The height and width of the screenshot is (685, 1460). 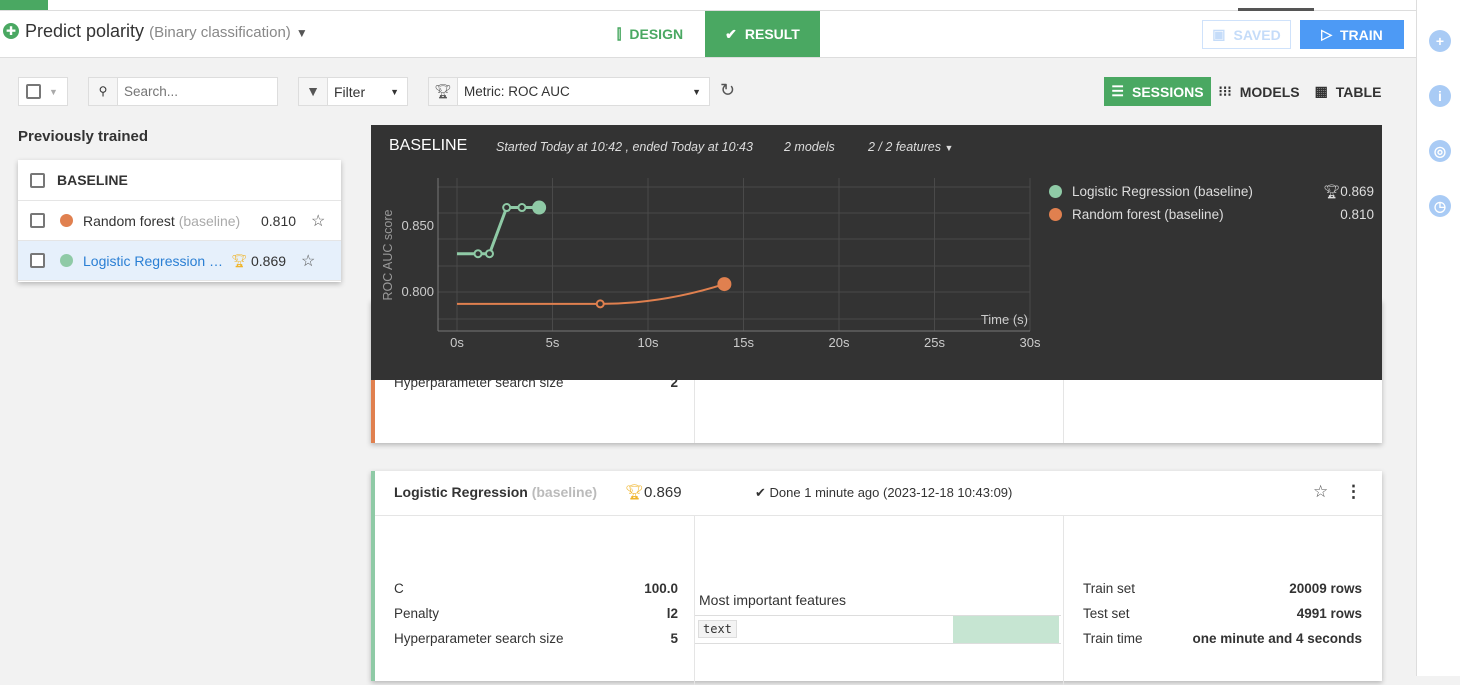 What do you see at coordinates (619, 33) in the screenshot?
I see `flask-icon: ⫿` at bounding box center [619, 33].